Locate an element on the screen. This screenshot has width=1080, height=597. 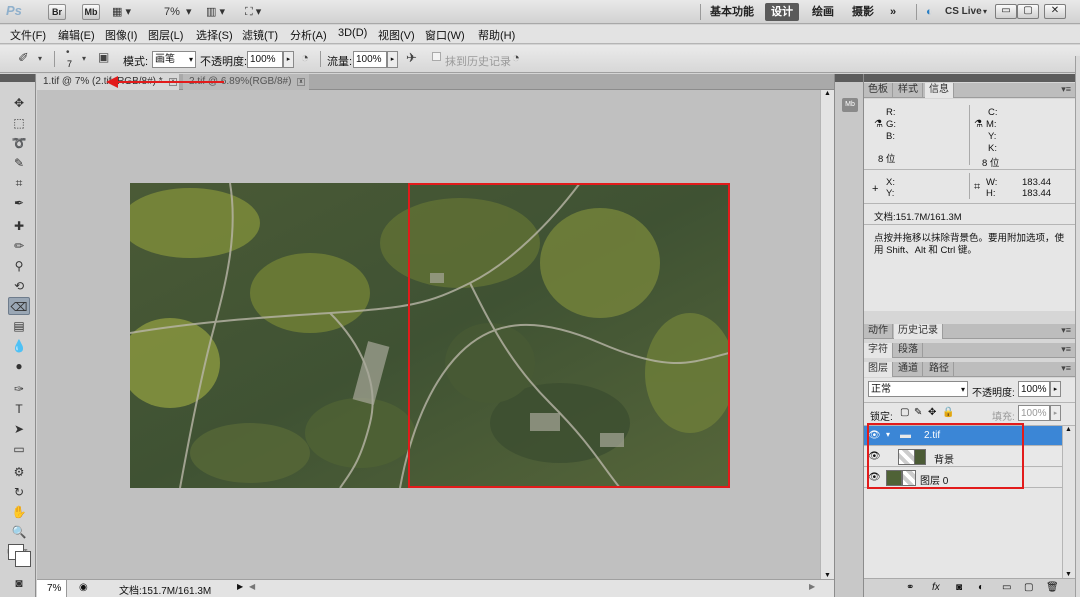
gradient-tool-icon: ▤ is located at coordinates (19, 326).